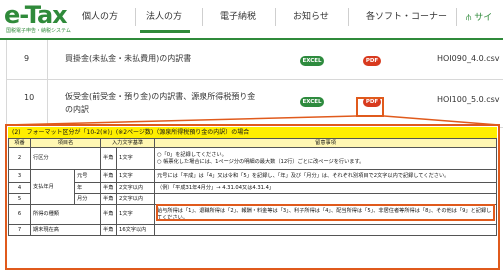 This screenshot has height=272, width=503. I want to click on nav-news: お知らせ, so click(311, 17).